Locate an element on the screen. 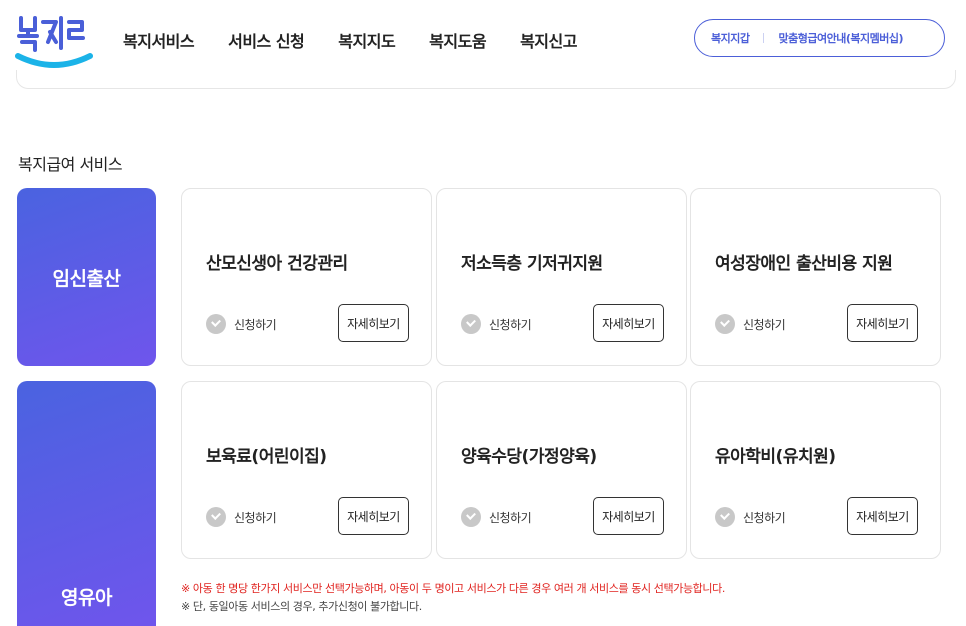 The width and height of the screenshot is (966, 626). nav-welfare-map: 복지지도 is located at coordinates (366, 40).